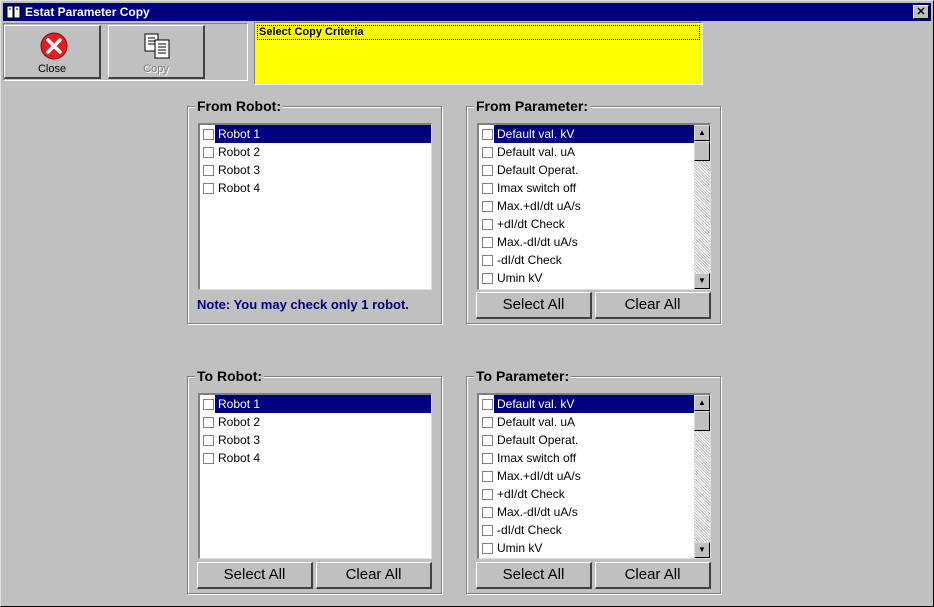 Image resolution: width=934 pixels, height=607 pixels. Describe the element at coordinates (523, 376) in the screenshot. I see `to-parameter-legend: To Parameter:` at that location.